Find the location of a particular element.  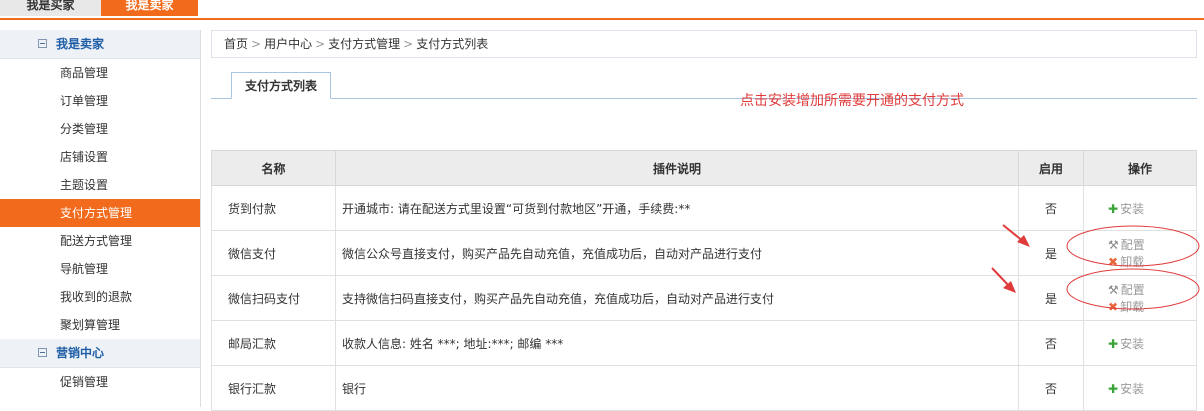

breadcrumb-item: 首页 is located at coordinates (236, 44).